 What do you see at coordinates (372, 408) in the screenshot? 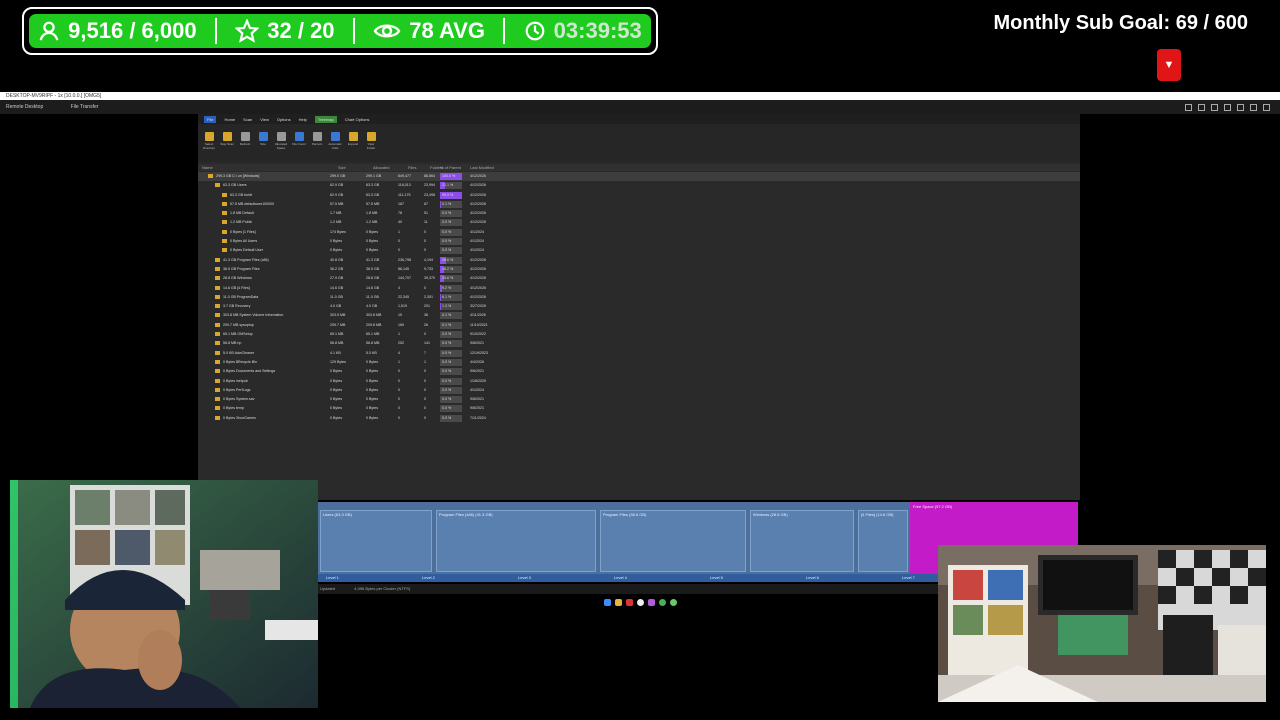
I see `cell-alloc: 0 Bytes` at bounding box center [372, 408].